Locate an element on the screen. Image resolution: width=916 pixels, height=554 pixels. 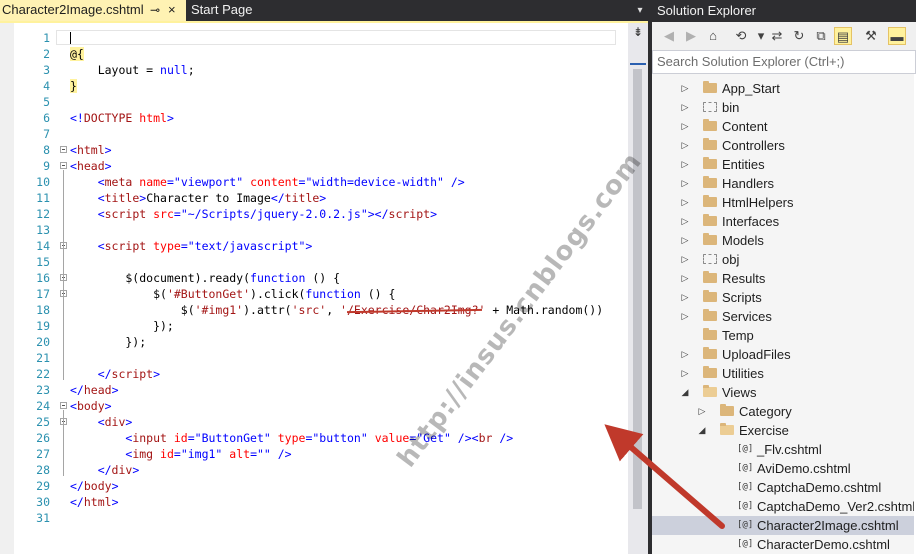
code-line: <head> is located at coordinates (349, 166).